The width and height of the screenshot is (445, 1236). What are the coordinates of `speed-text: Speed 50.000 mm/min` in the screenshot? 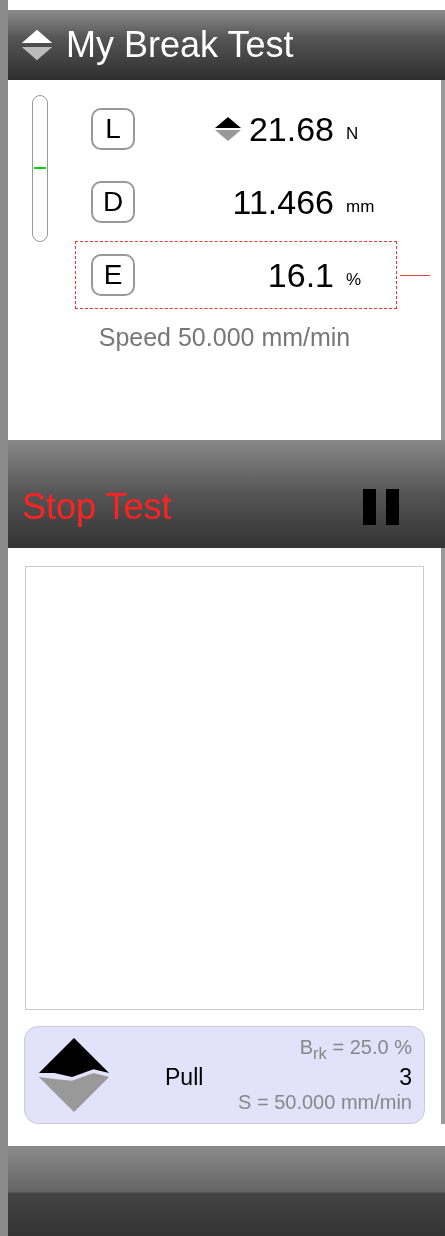 It's located at (224, 337).